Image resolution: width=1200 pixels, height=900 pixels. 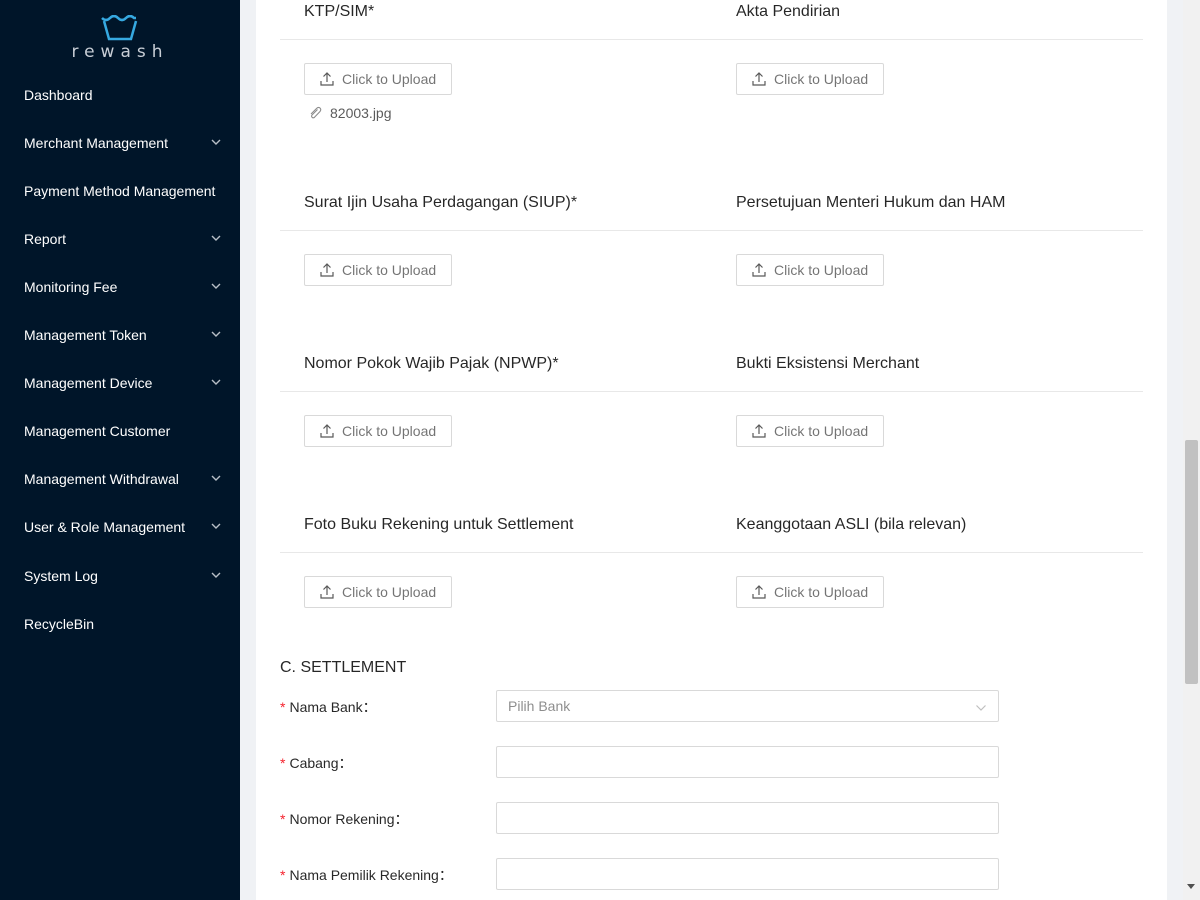 What do you see at coordinates (747, 818) in the screenshot?
I see `account-number-input` at bounding box center [747, 818].